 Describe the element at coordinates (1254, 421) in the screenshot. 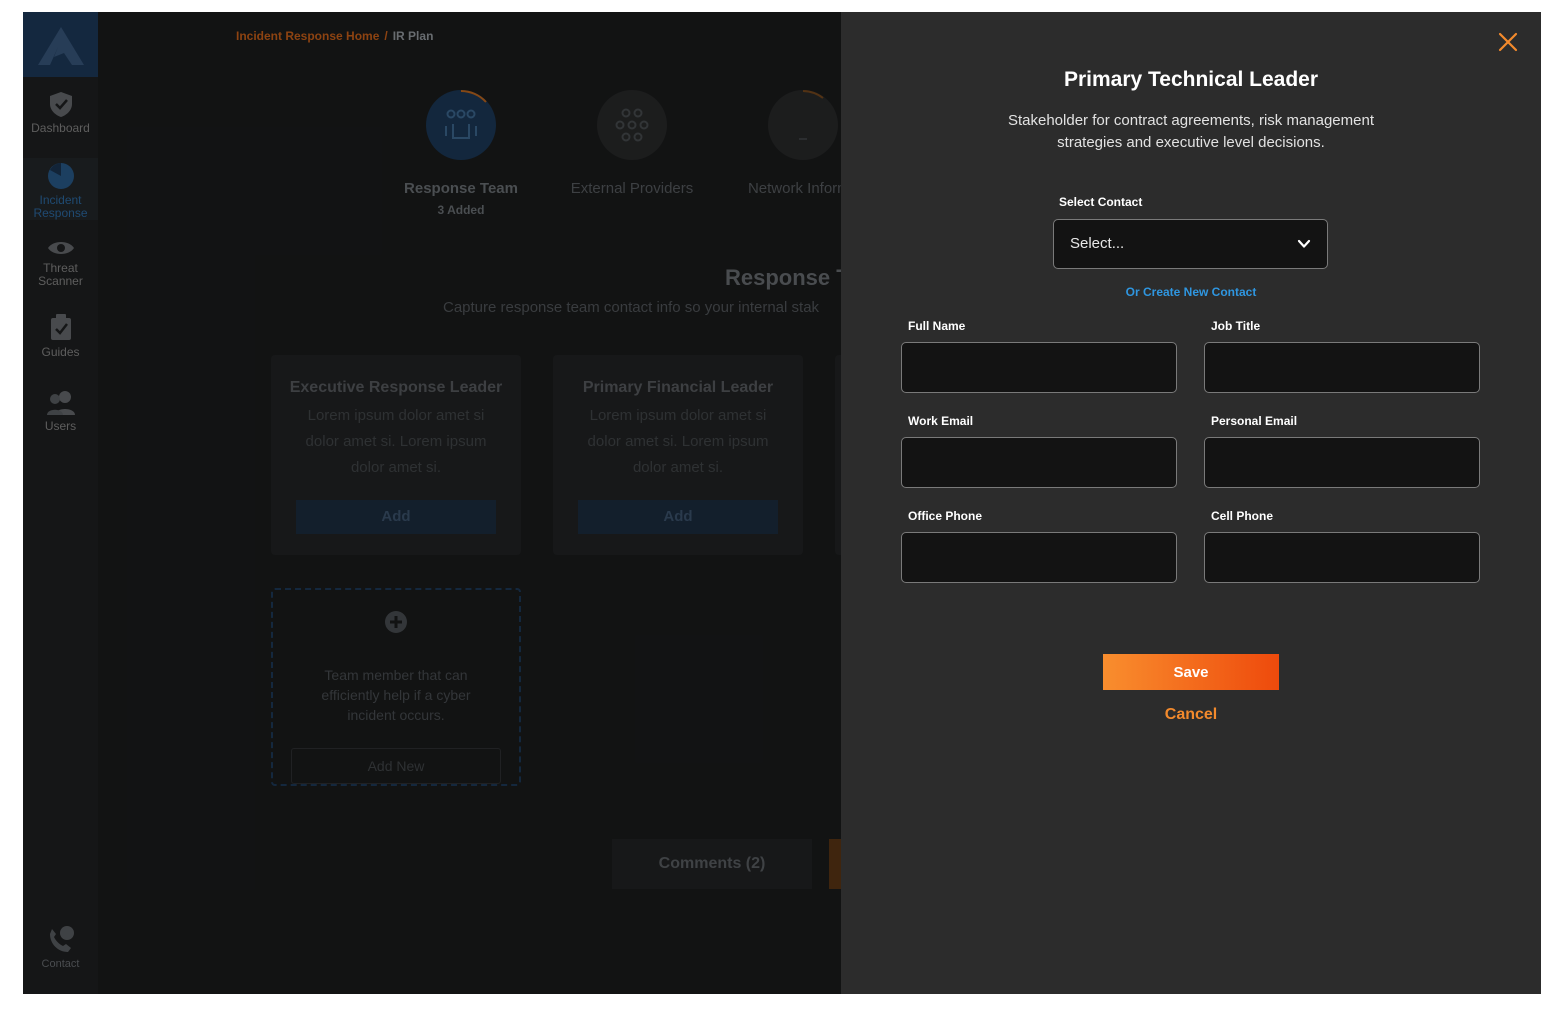

I see `personal-email-label: Personal Email` at that location.